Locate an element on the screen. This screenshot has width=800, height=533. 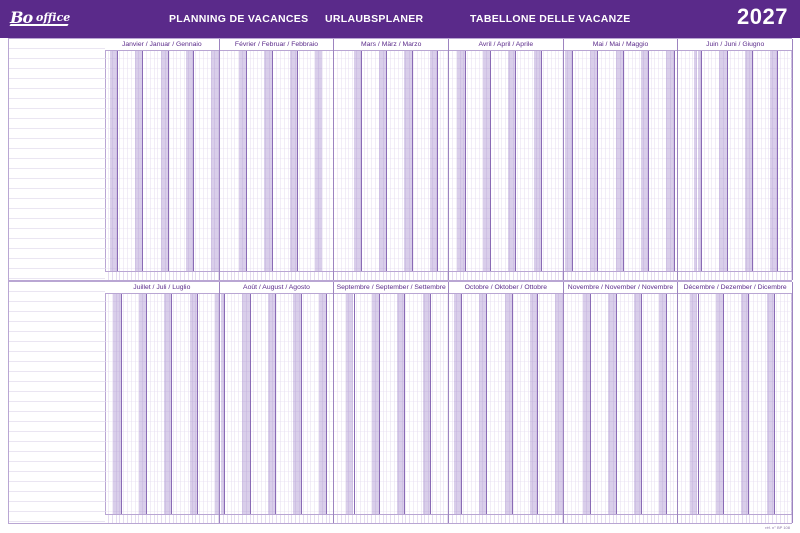
year-label: 2027 is located at coordinates (762, 16).